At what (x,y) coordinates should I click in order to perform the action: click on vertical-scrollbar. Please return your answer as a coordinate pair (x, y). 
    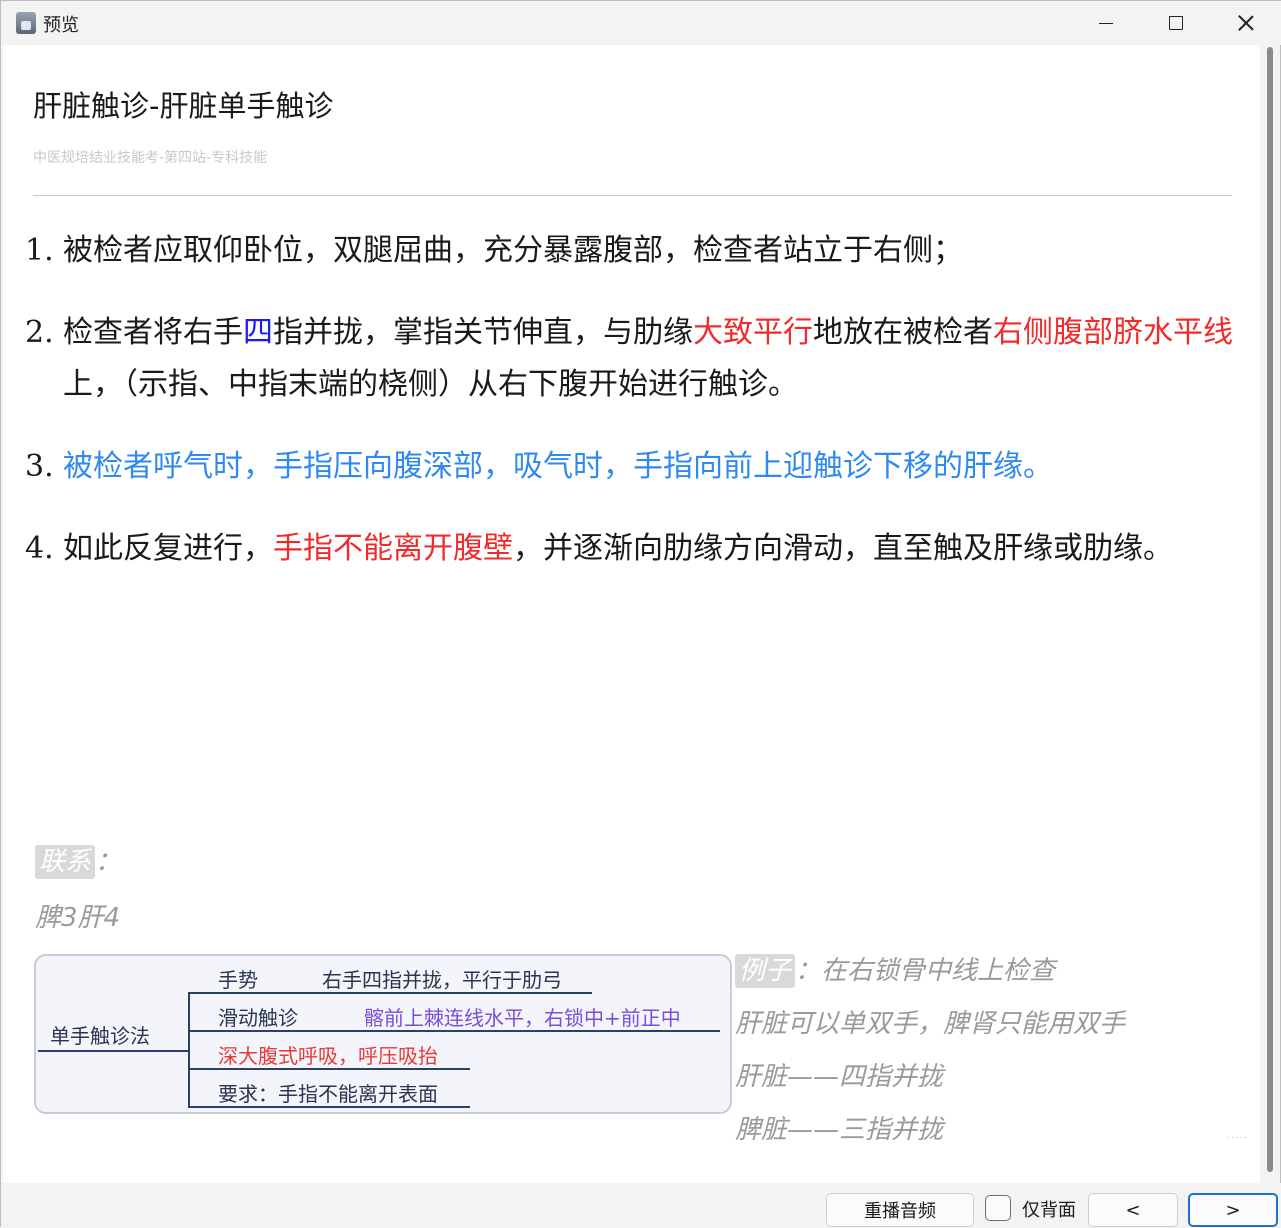
    Looking at the image, I should click on (1270, 614).